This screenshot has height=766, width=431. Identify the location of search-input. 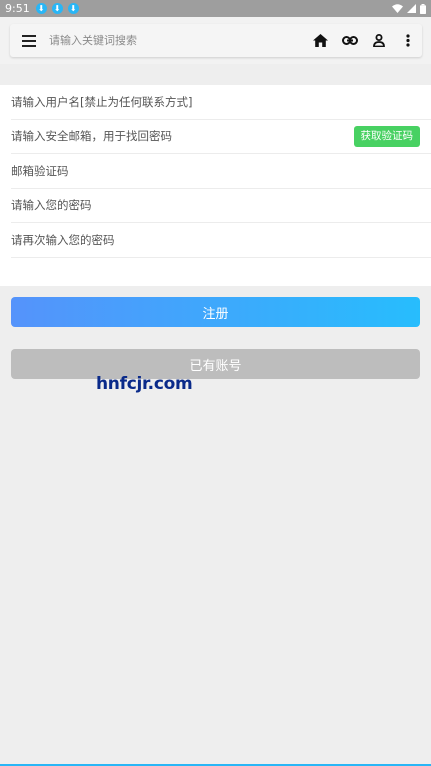
(177, 40).